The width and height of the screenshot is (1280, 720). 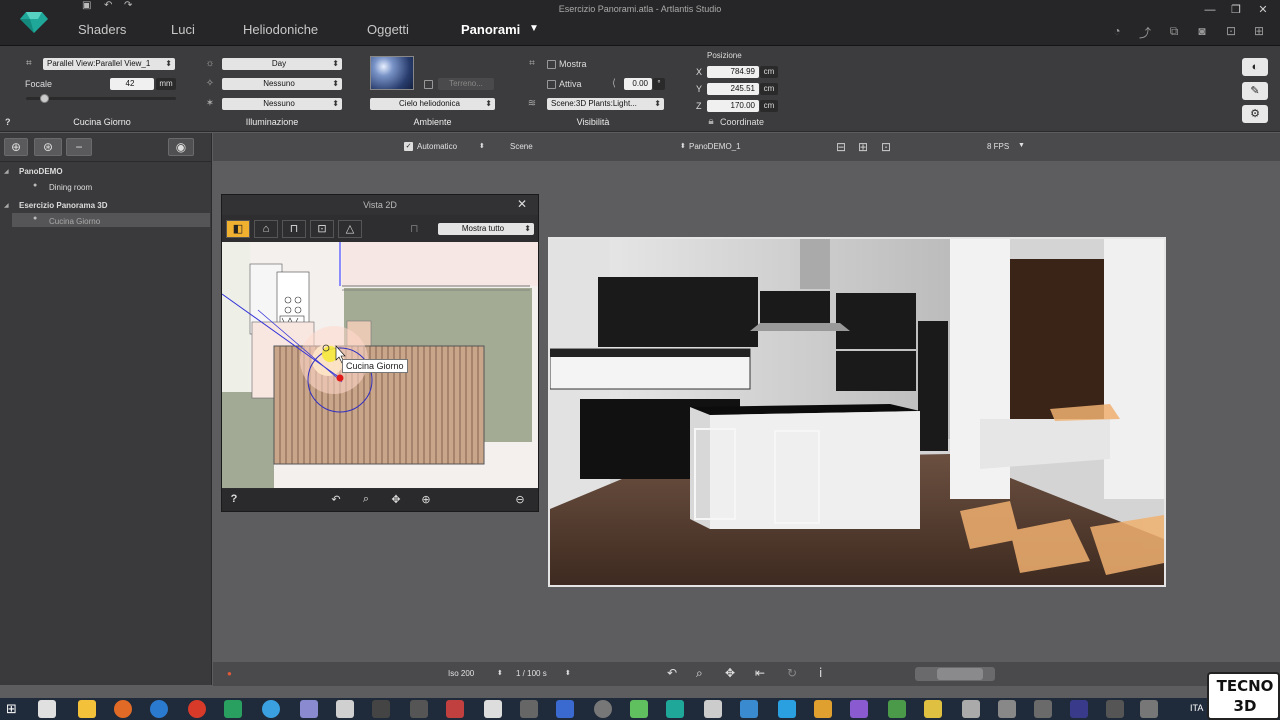 What do you see at coordinates (280, 29) in the screenshot?
I see `menu-heliodoniche: Heliodoniche` at bounding box center [280, 29].